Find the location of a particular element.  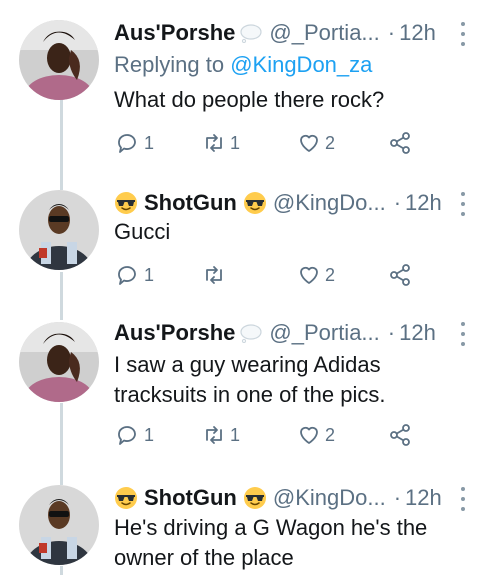

tweet-text: What do people there rock? is located at coordinates (249, 99).